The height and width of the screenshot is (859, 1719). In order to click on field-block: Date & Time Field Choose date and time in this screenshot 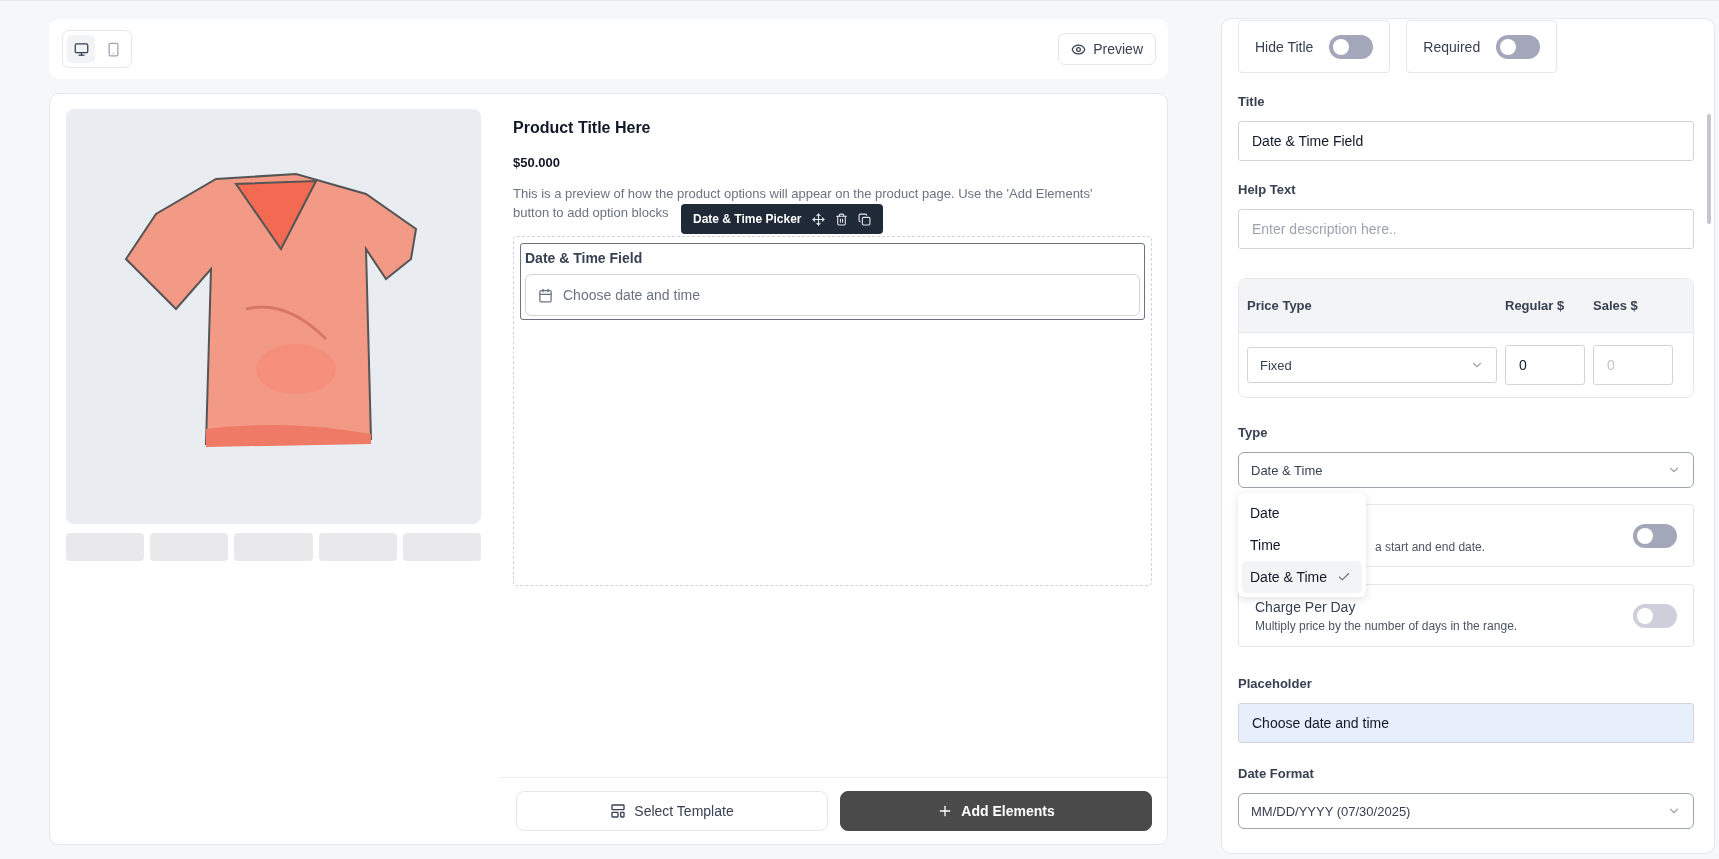, I will do `click(832, 281)`.